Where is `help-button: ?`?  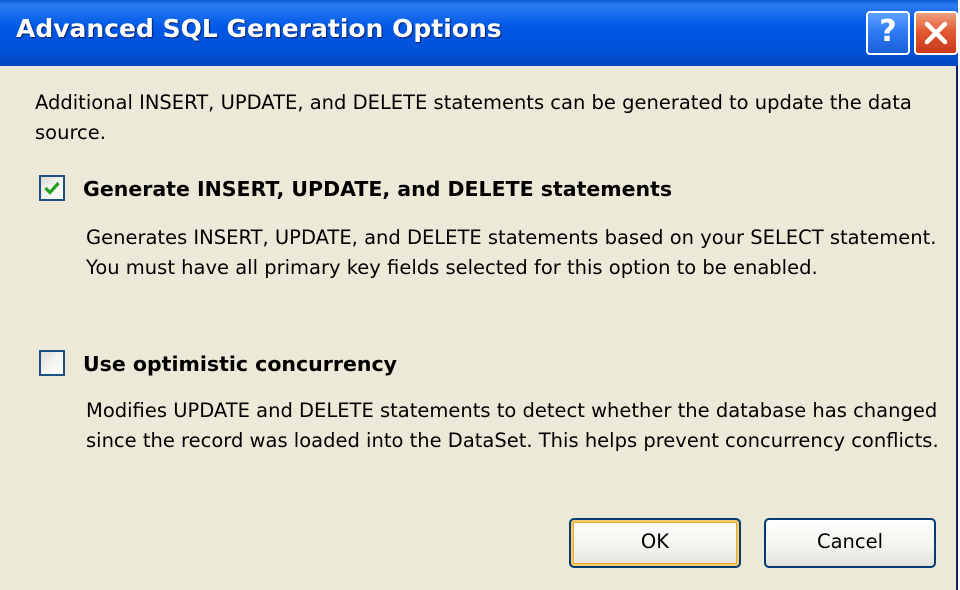
help-button: ? is located at coordinates (888, 33).